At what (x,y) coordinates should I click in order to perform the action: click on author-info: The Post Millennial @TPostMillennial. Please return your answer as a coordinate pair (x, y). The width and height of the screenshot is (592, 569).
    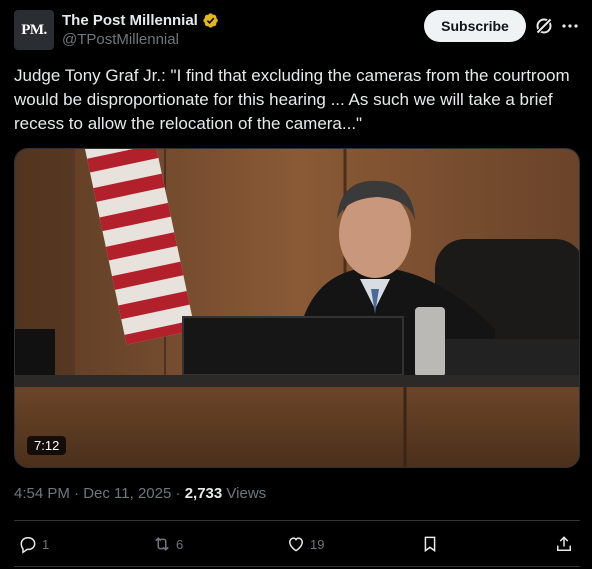
    Looking at the image, I should click on (140, 30).